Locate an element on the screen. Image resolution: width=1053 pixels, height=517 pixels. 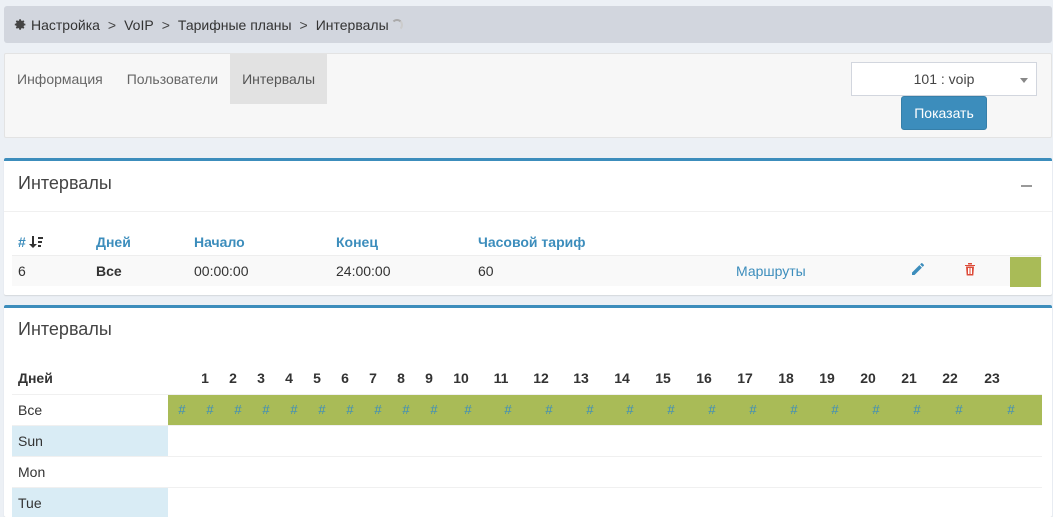
cell-hourly-rate: 60 is located at coordinates (486, 271).